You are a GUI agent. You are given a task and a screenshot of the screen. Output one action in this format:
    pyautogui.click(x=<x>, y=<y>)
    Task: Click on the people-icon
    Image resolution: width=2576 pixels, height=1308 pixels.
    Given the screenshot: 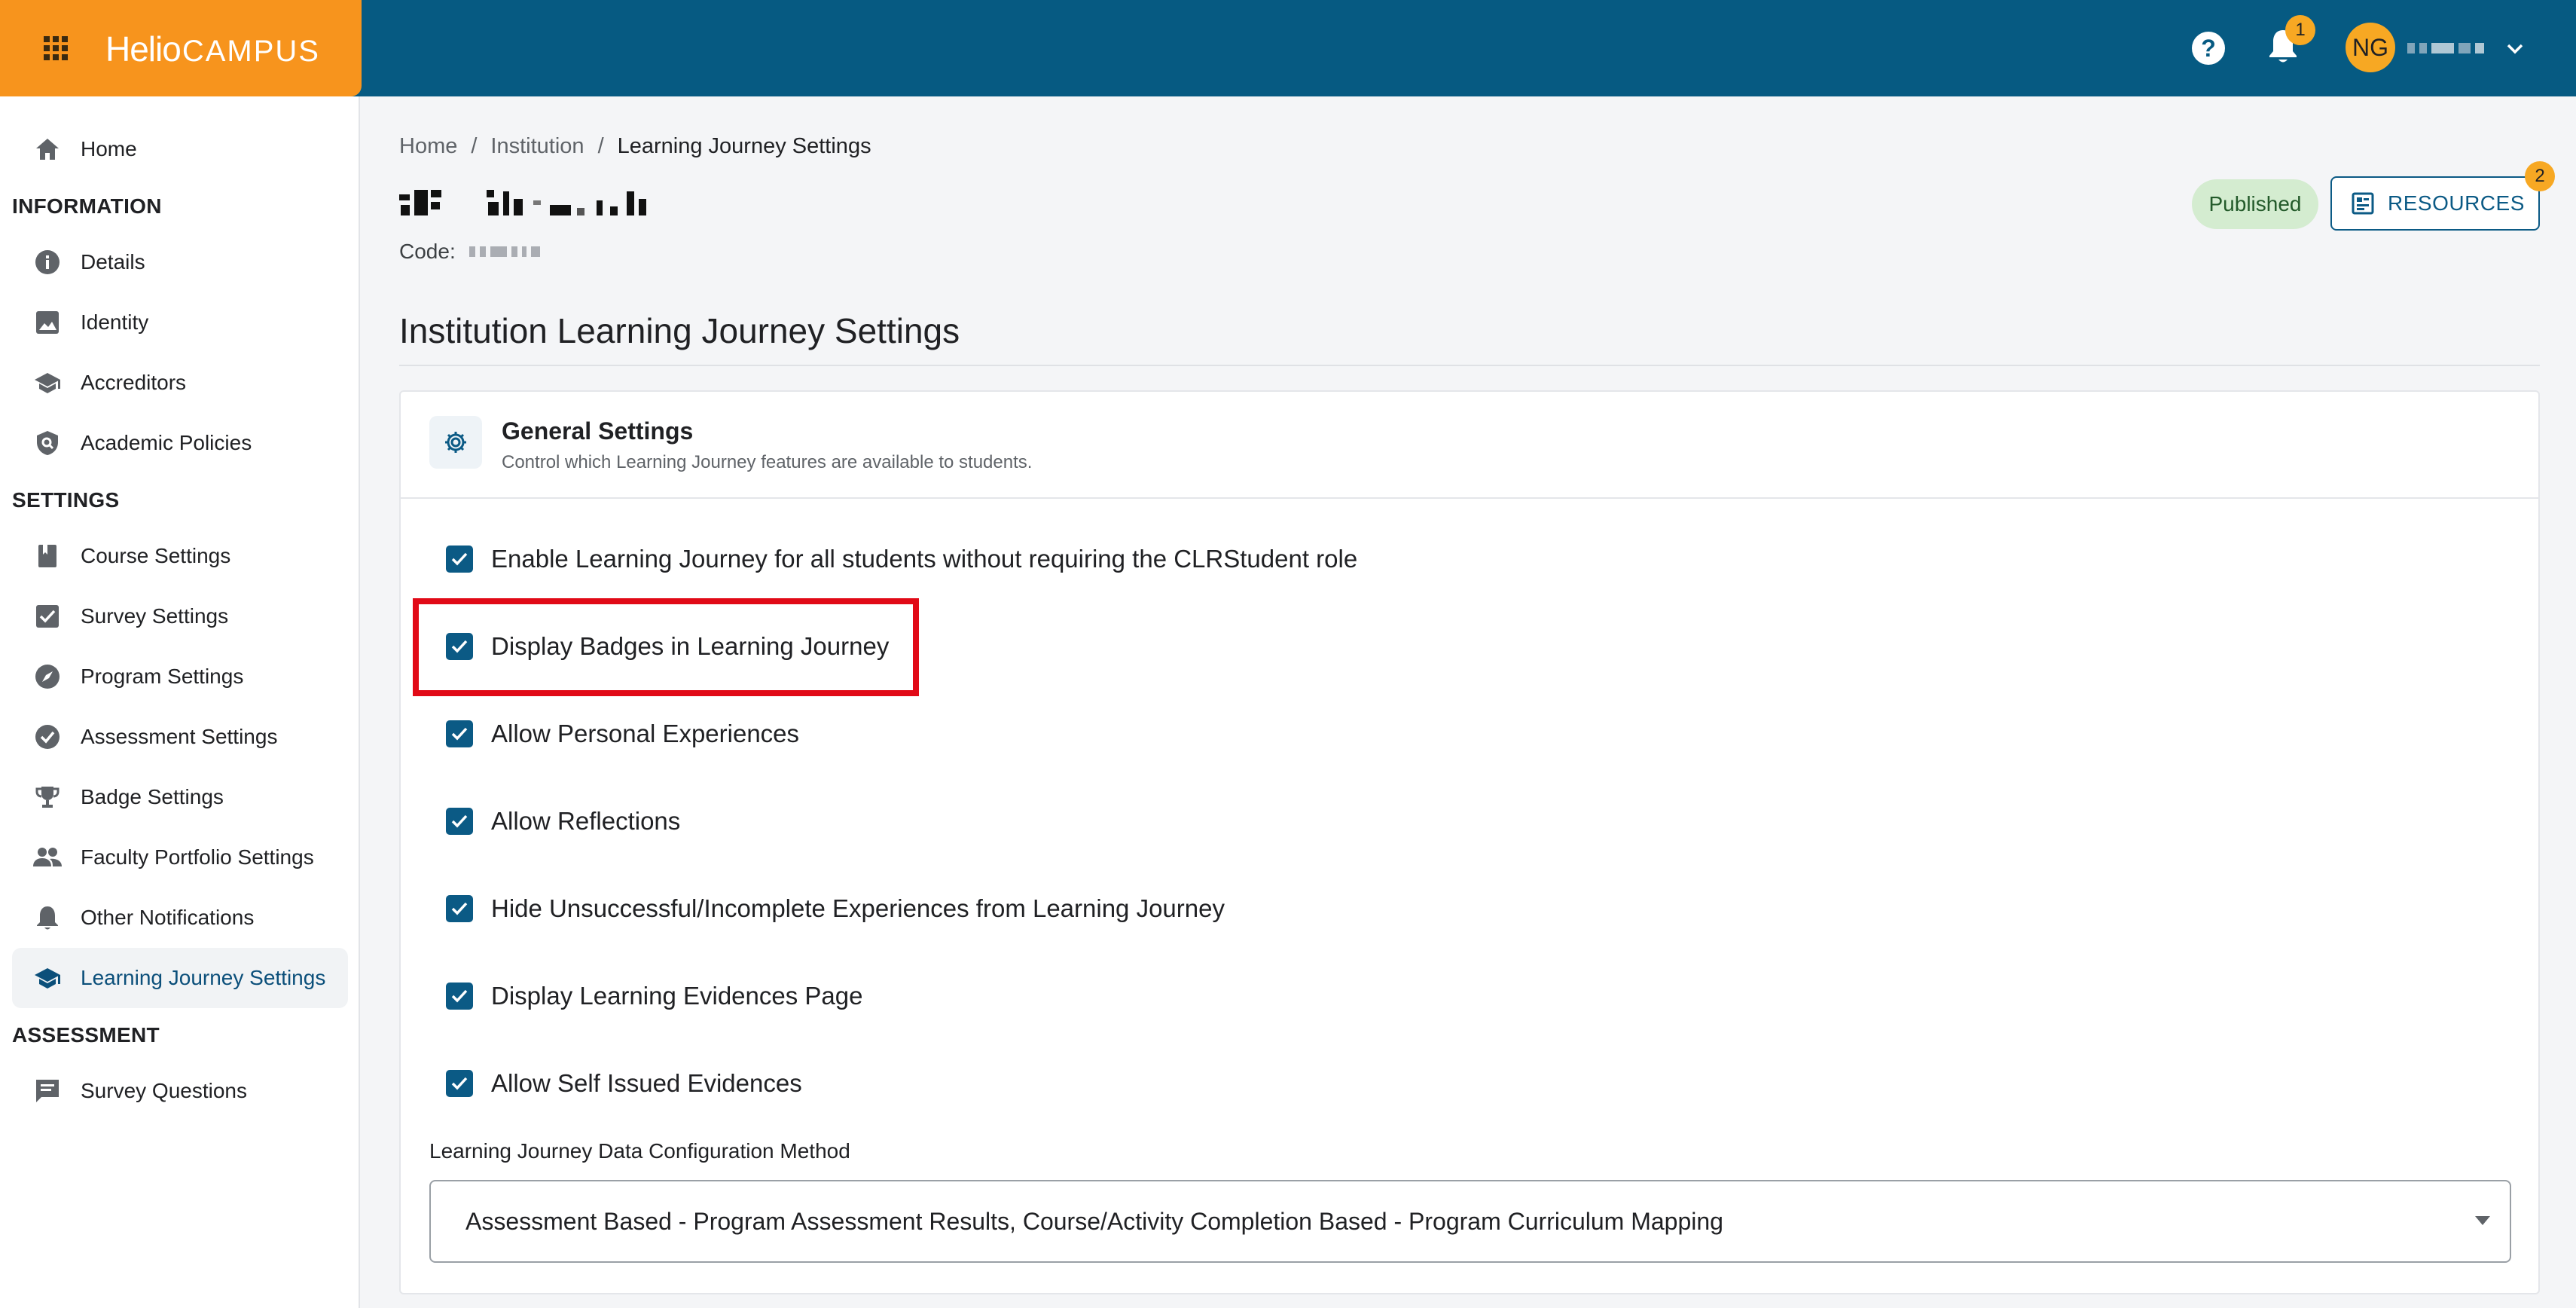 What is the action you would take?
    pyautogui.click(x=48, y=858)
    